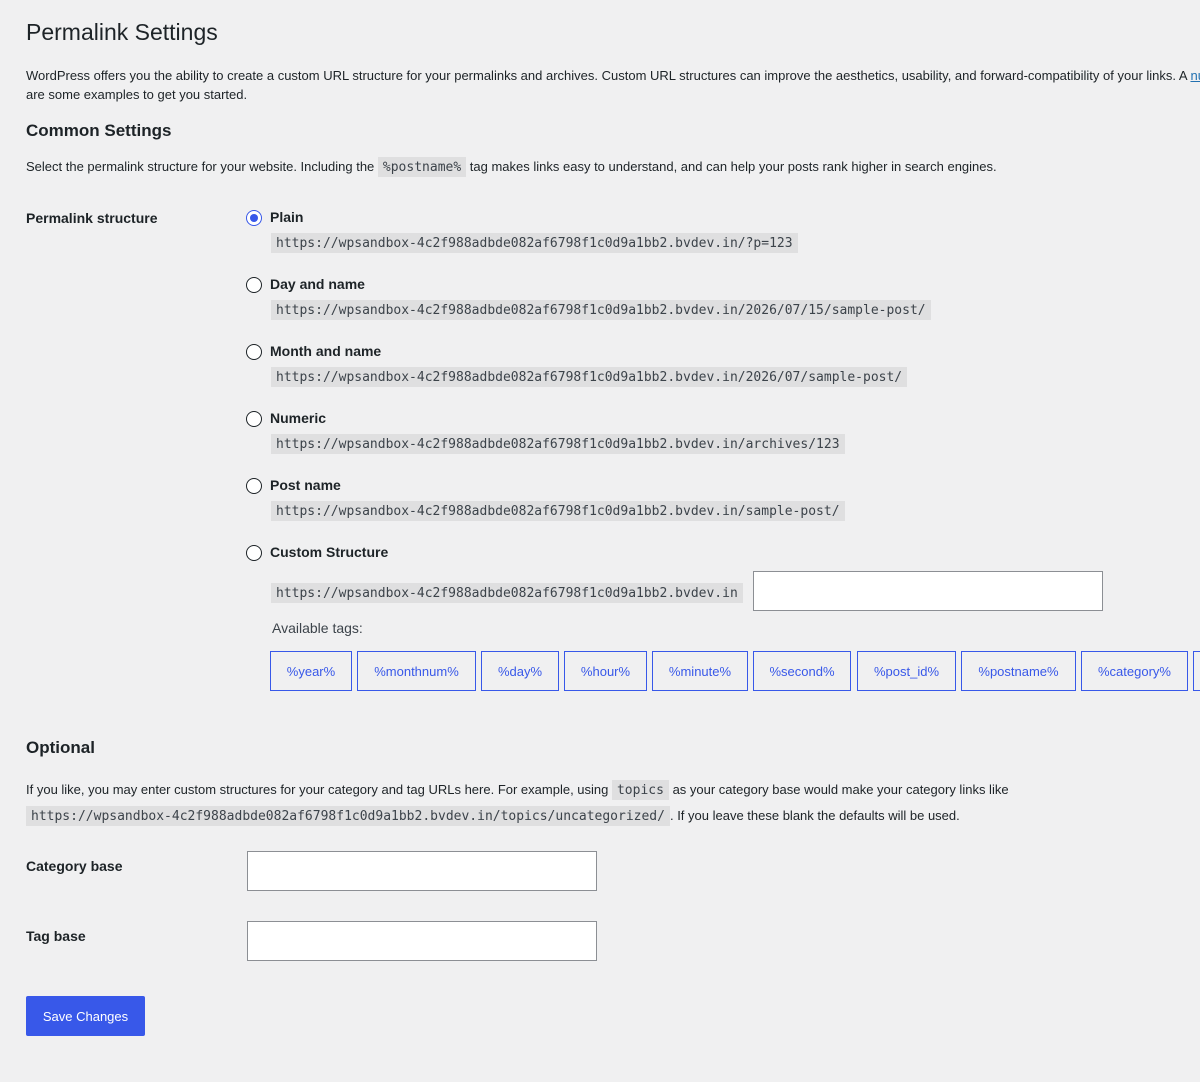 The height and width of the screenshot is (1082, 1200). What do you see at coordinates (254, 553) in the screenshot?
I see `radio-custom-structure` at bounding box center [254, 553].